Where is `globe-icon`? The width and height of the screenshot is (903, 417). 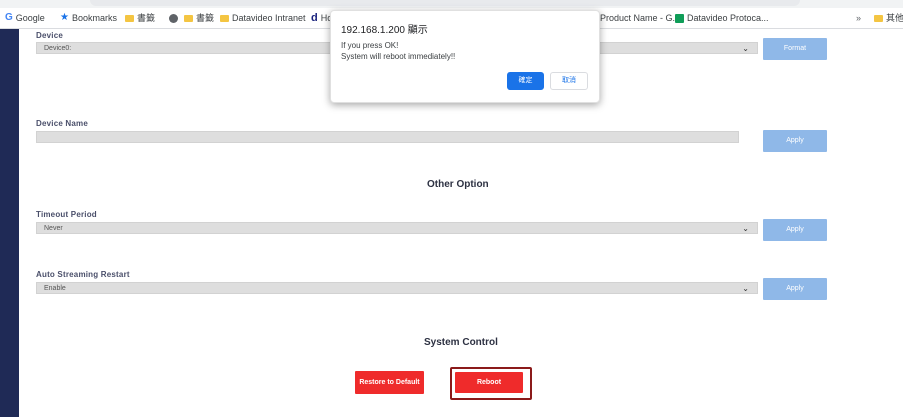
globe-icon is located at coordinates (173, 18).